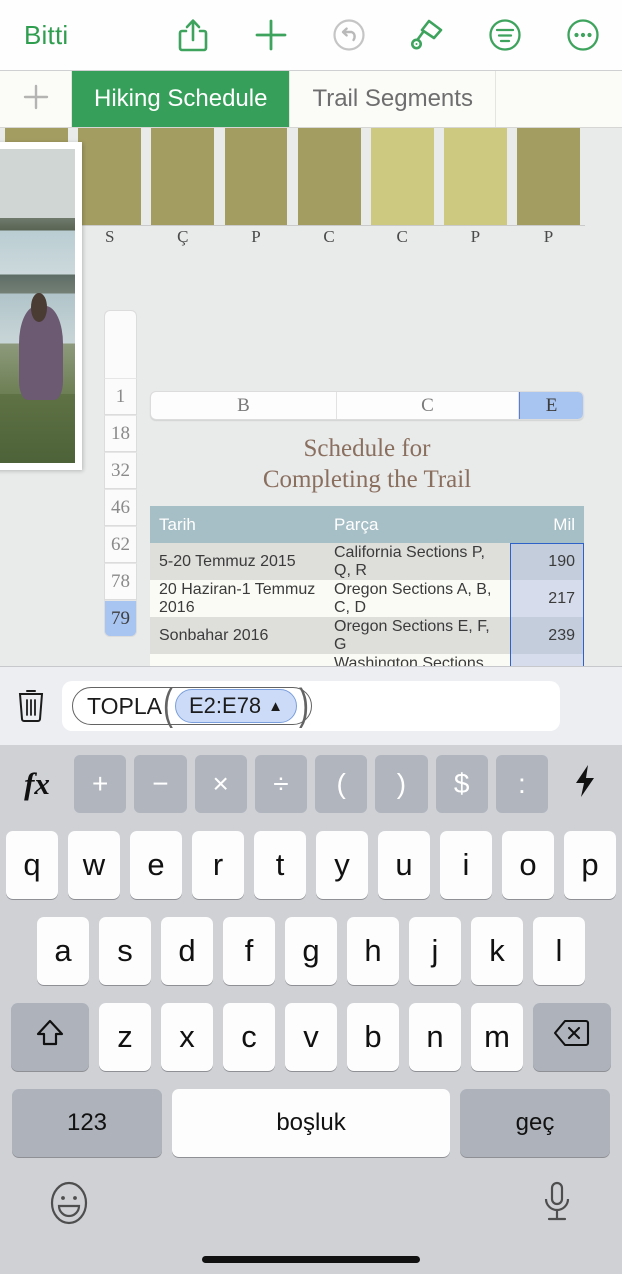  Describe the element at coordinates (100, 783) in the screenshot. I see `operator-key-plus: +` at that location.